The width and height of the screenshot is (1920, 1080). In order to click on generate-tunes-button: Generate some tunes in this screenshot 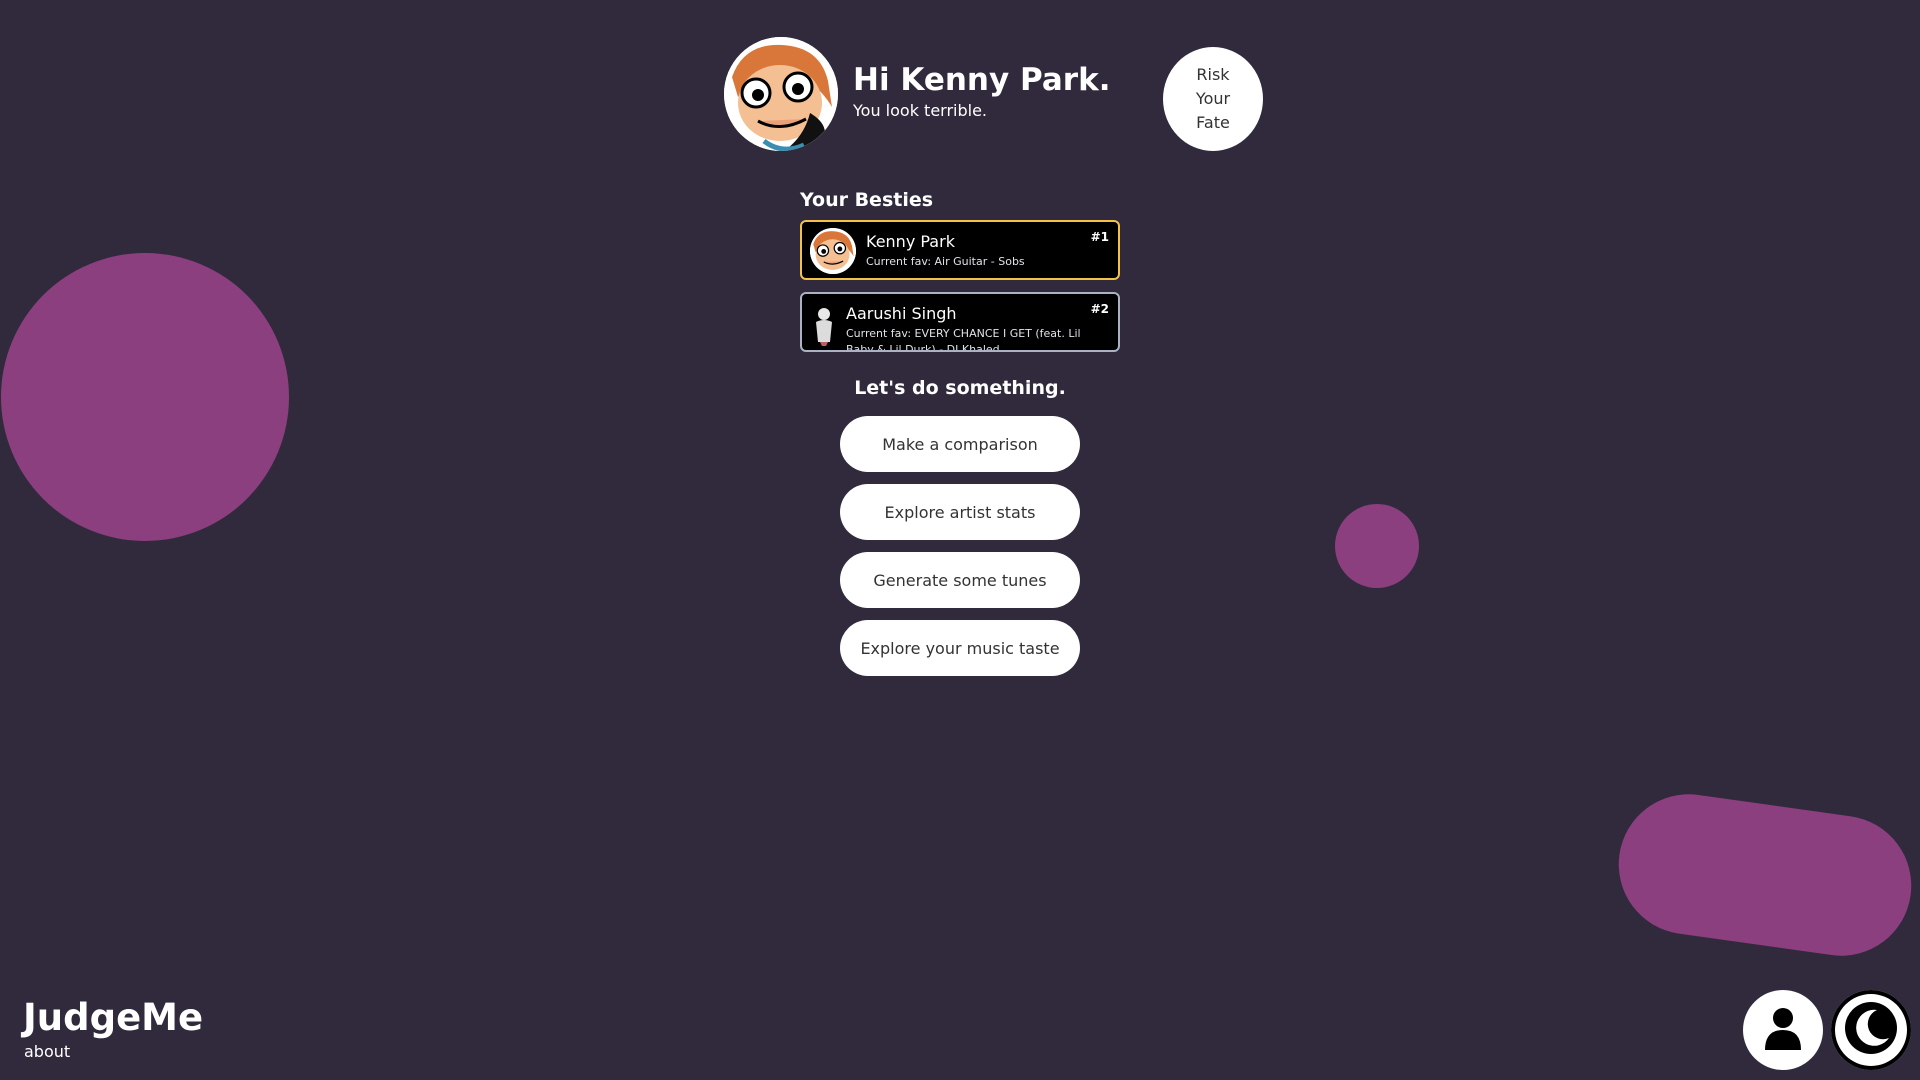, I will do `click(960, 580)`.